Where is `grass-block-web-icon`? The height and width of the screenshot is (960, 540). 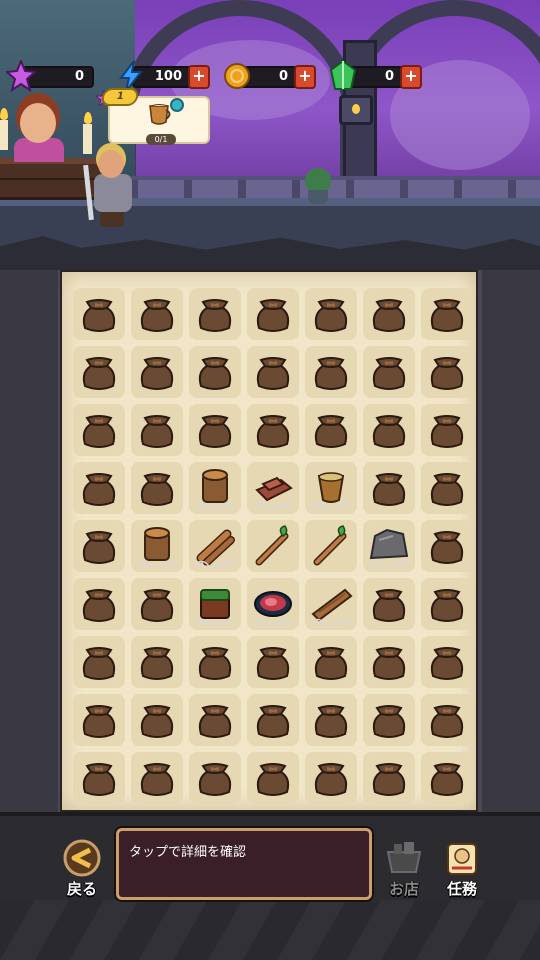 grass-block-web-icon is located at coordinates (215, 607).